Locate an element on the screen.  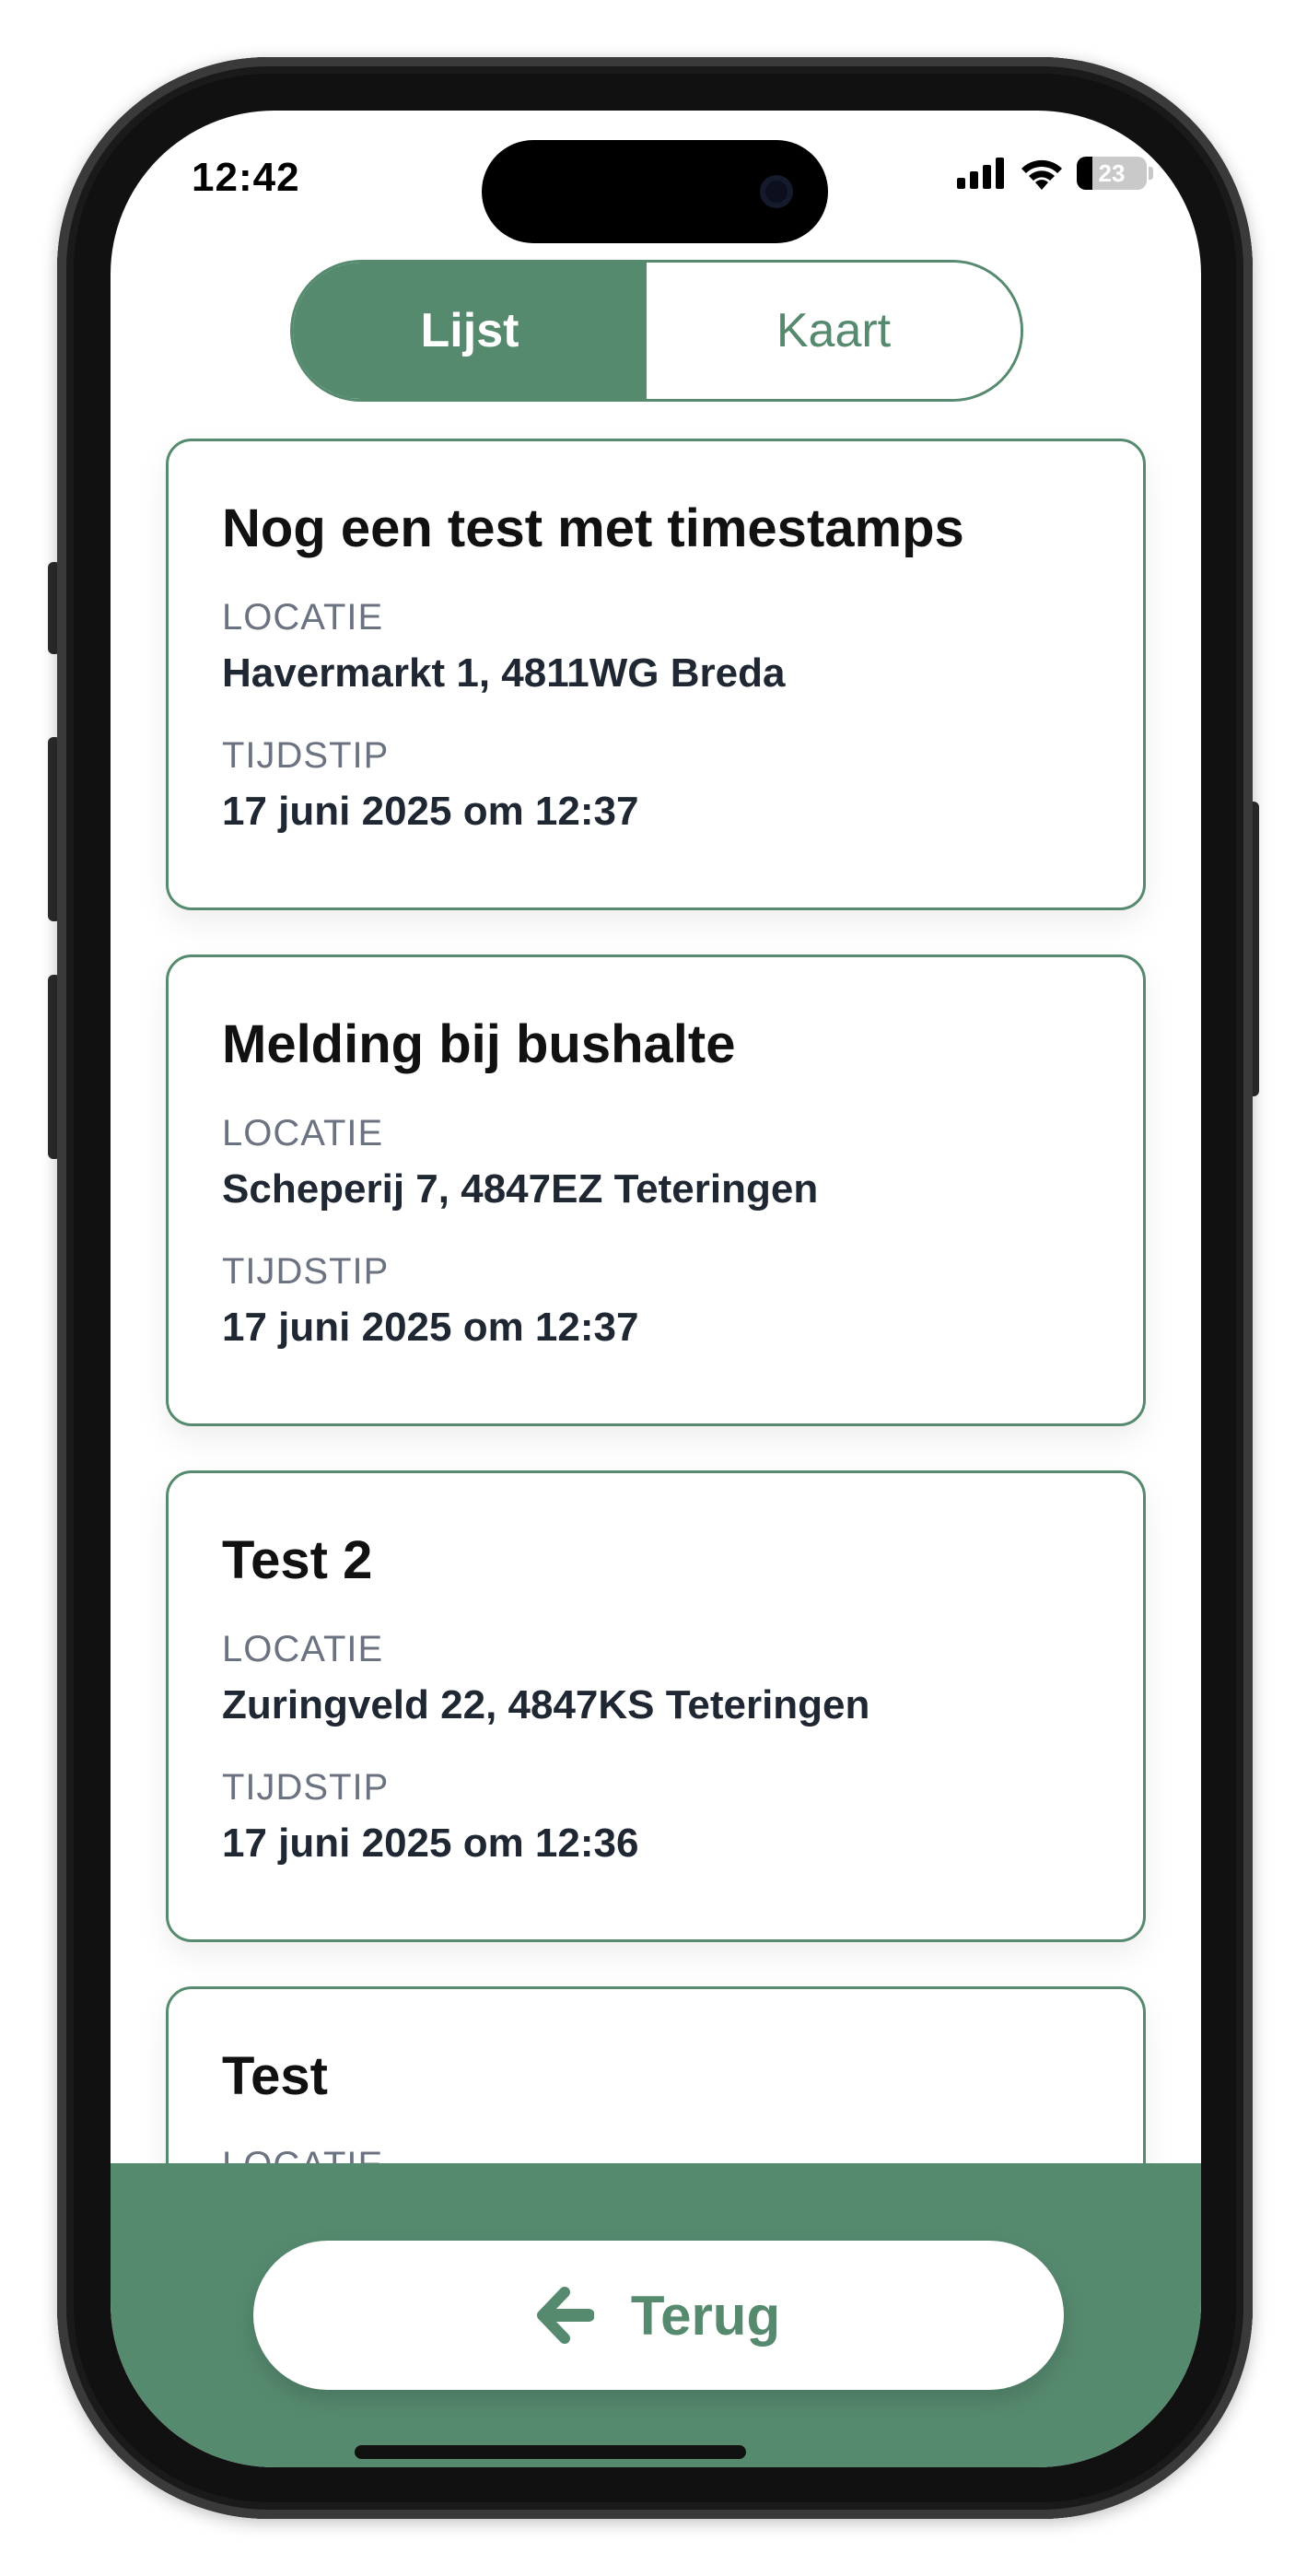
battery-cap is located at coordinates (1151, 173).